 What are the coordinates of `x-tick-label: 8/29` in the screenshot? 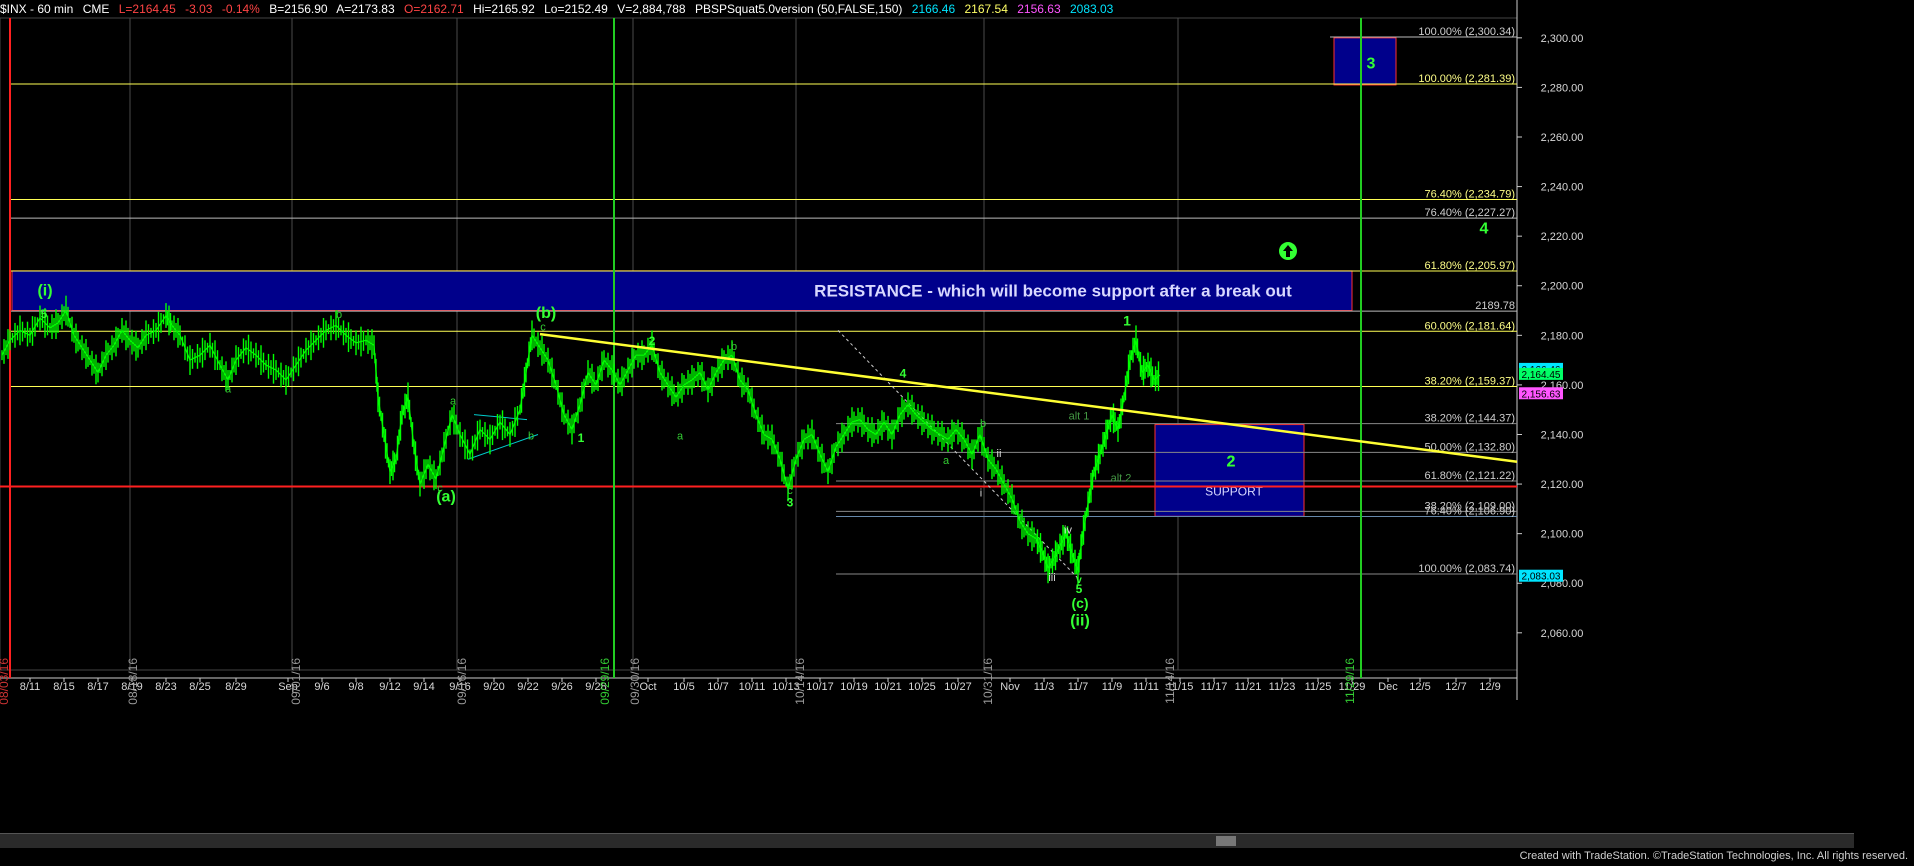 It's located at (235, 687).